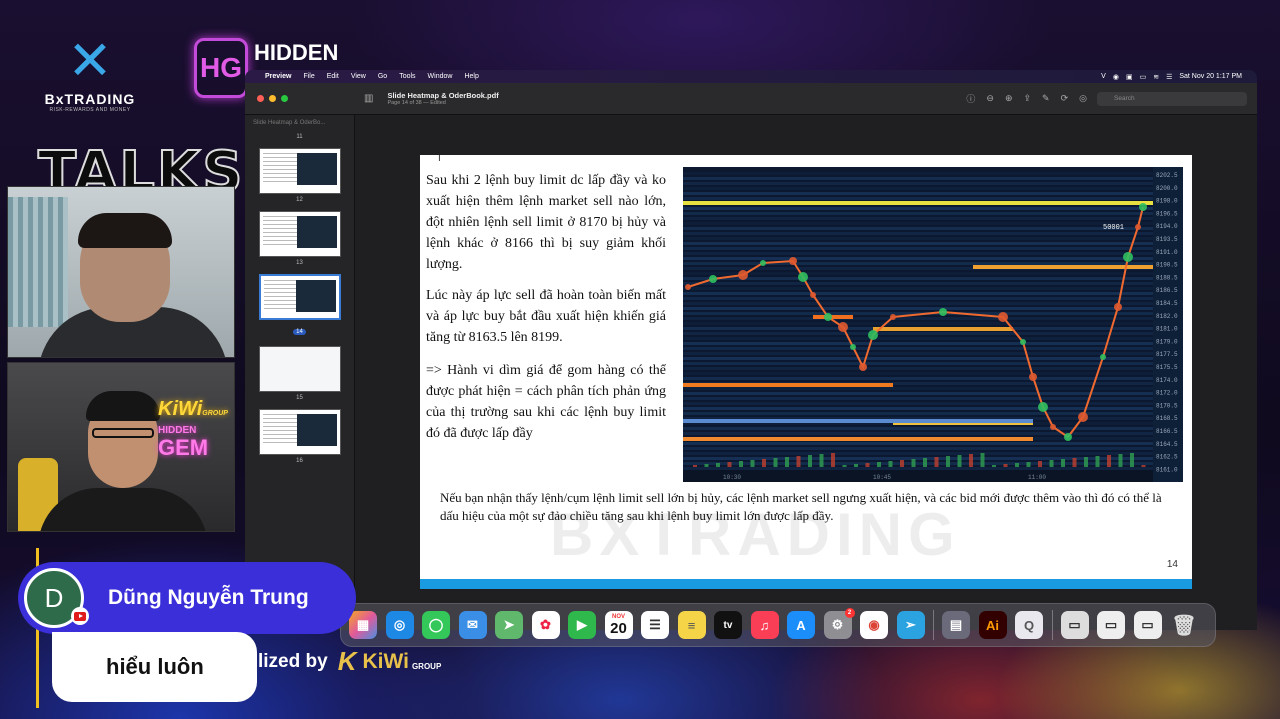 This screenshot has width=1280, height=719. What do you see at coordinates (1029, 625) in the screenshot?
I see `quicktime-icon: Q` at bounding box center [1029, 625].